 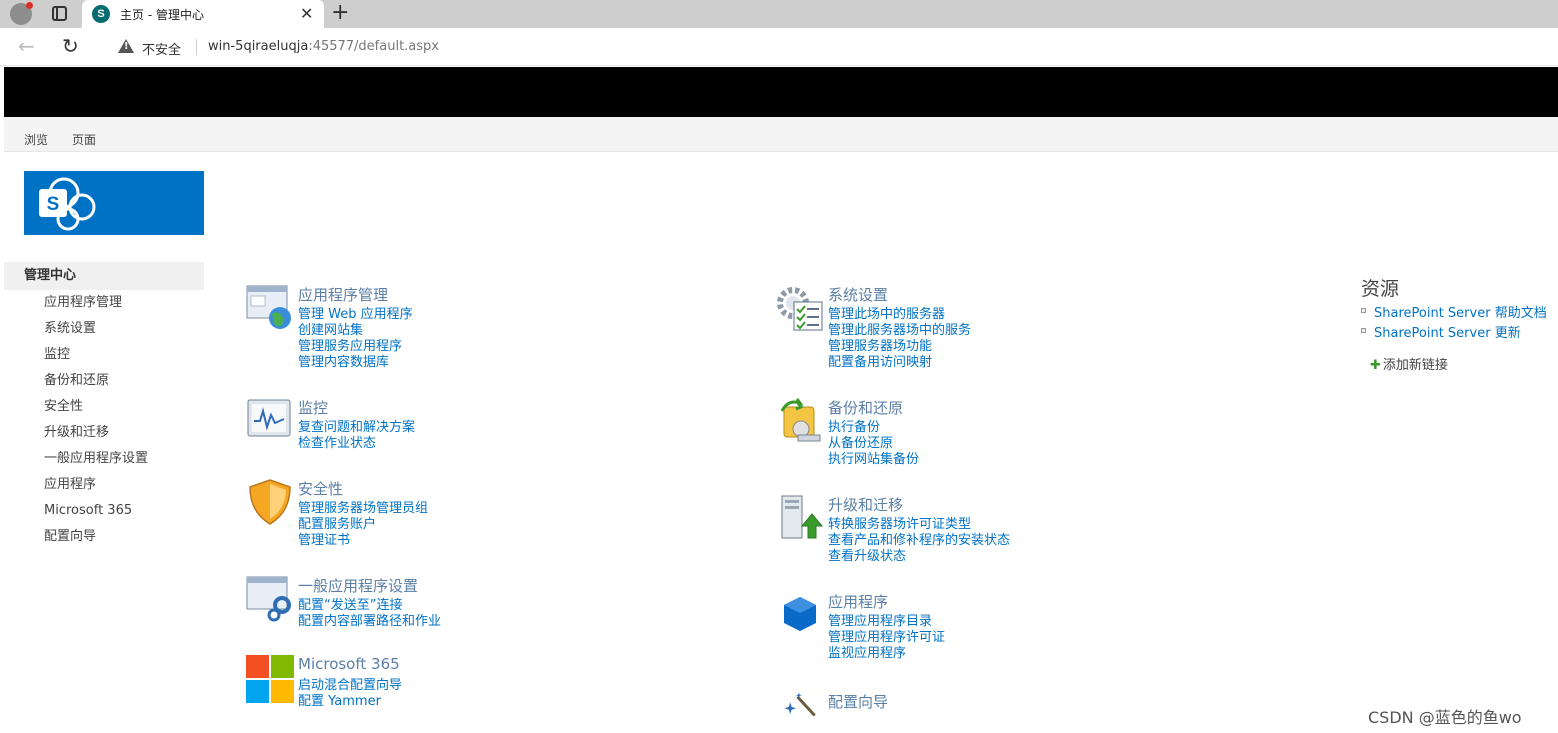 What do you see at coordinates (340, 13) in the screenshot?
I see `new-tab-icon: +` at bounding box center [340, 13].